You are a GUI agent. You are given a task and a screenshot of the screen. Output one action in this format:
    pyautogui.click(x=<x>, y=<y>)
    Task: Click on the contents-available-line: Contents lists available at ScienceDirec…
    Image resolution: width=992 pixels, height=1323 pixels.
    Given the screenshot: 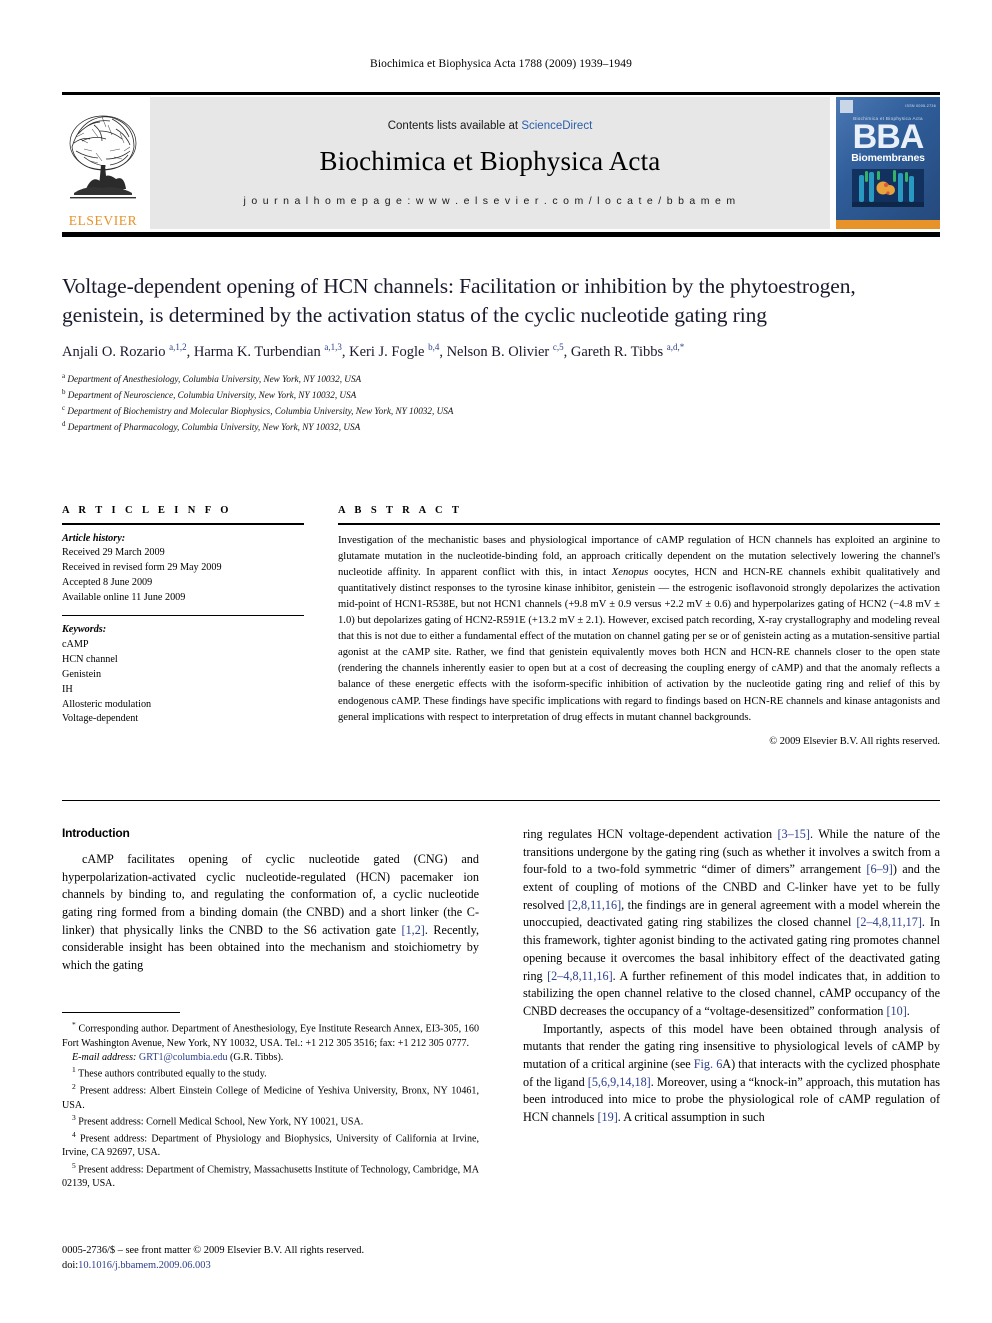 What is the action you would take?
    pyautogui.click(x=490, y=126)
    